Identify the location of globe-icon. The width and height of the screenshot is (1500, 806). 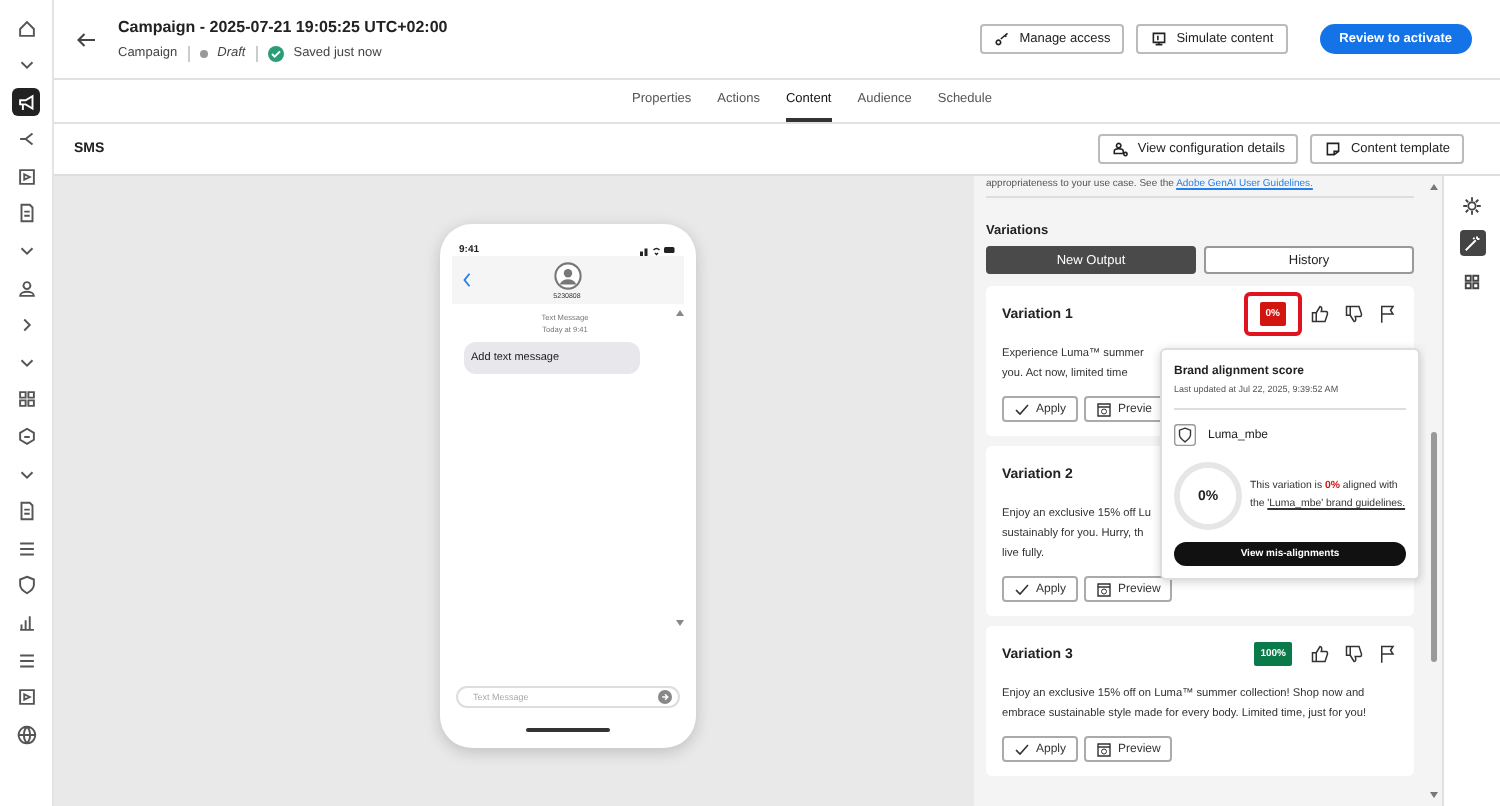
(26, 734).